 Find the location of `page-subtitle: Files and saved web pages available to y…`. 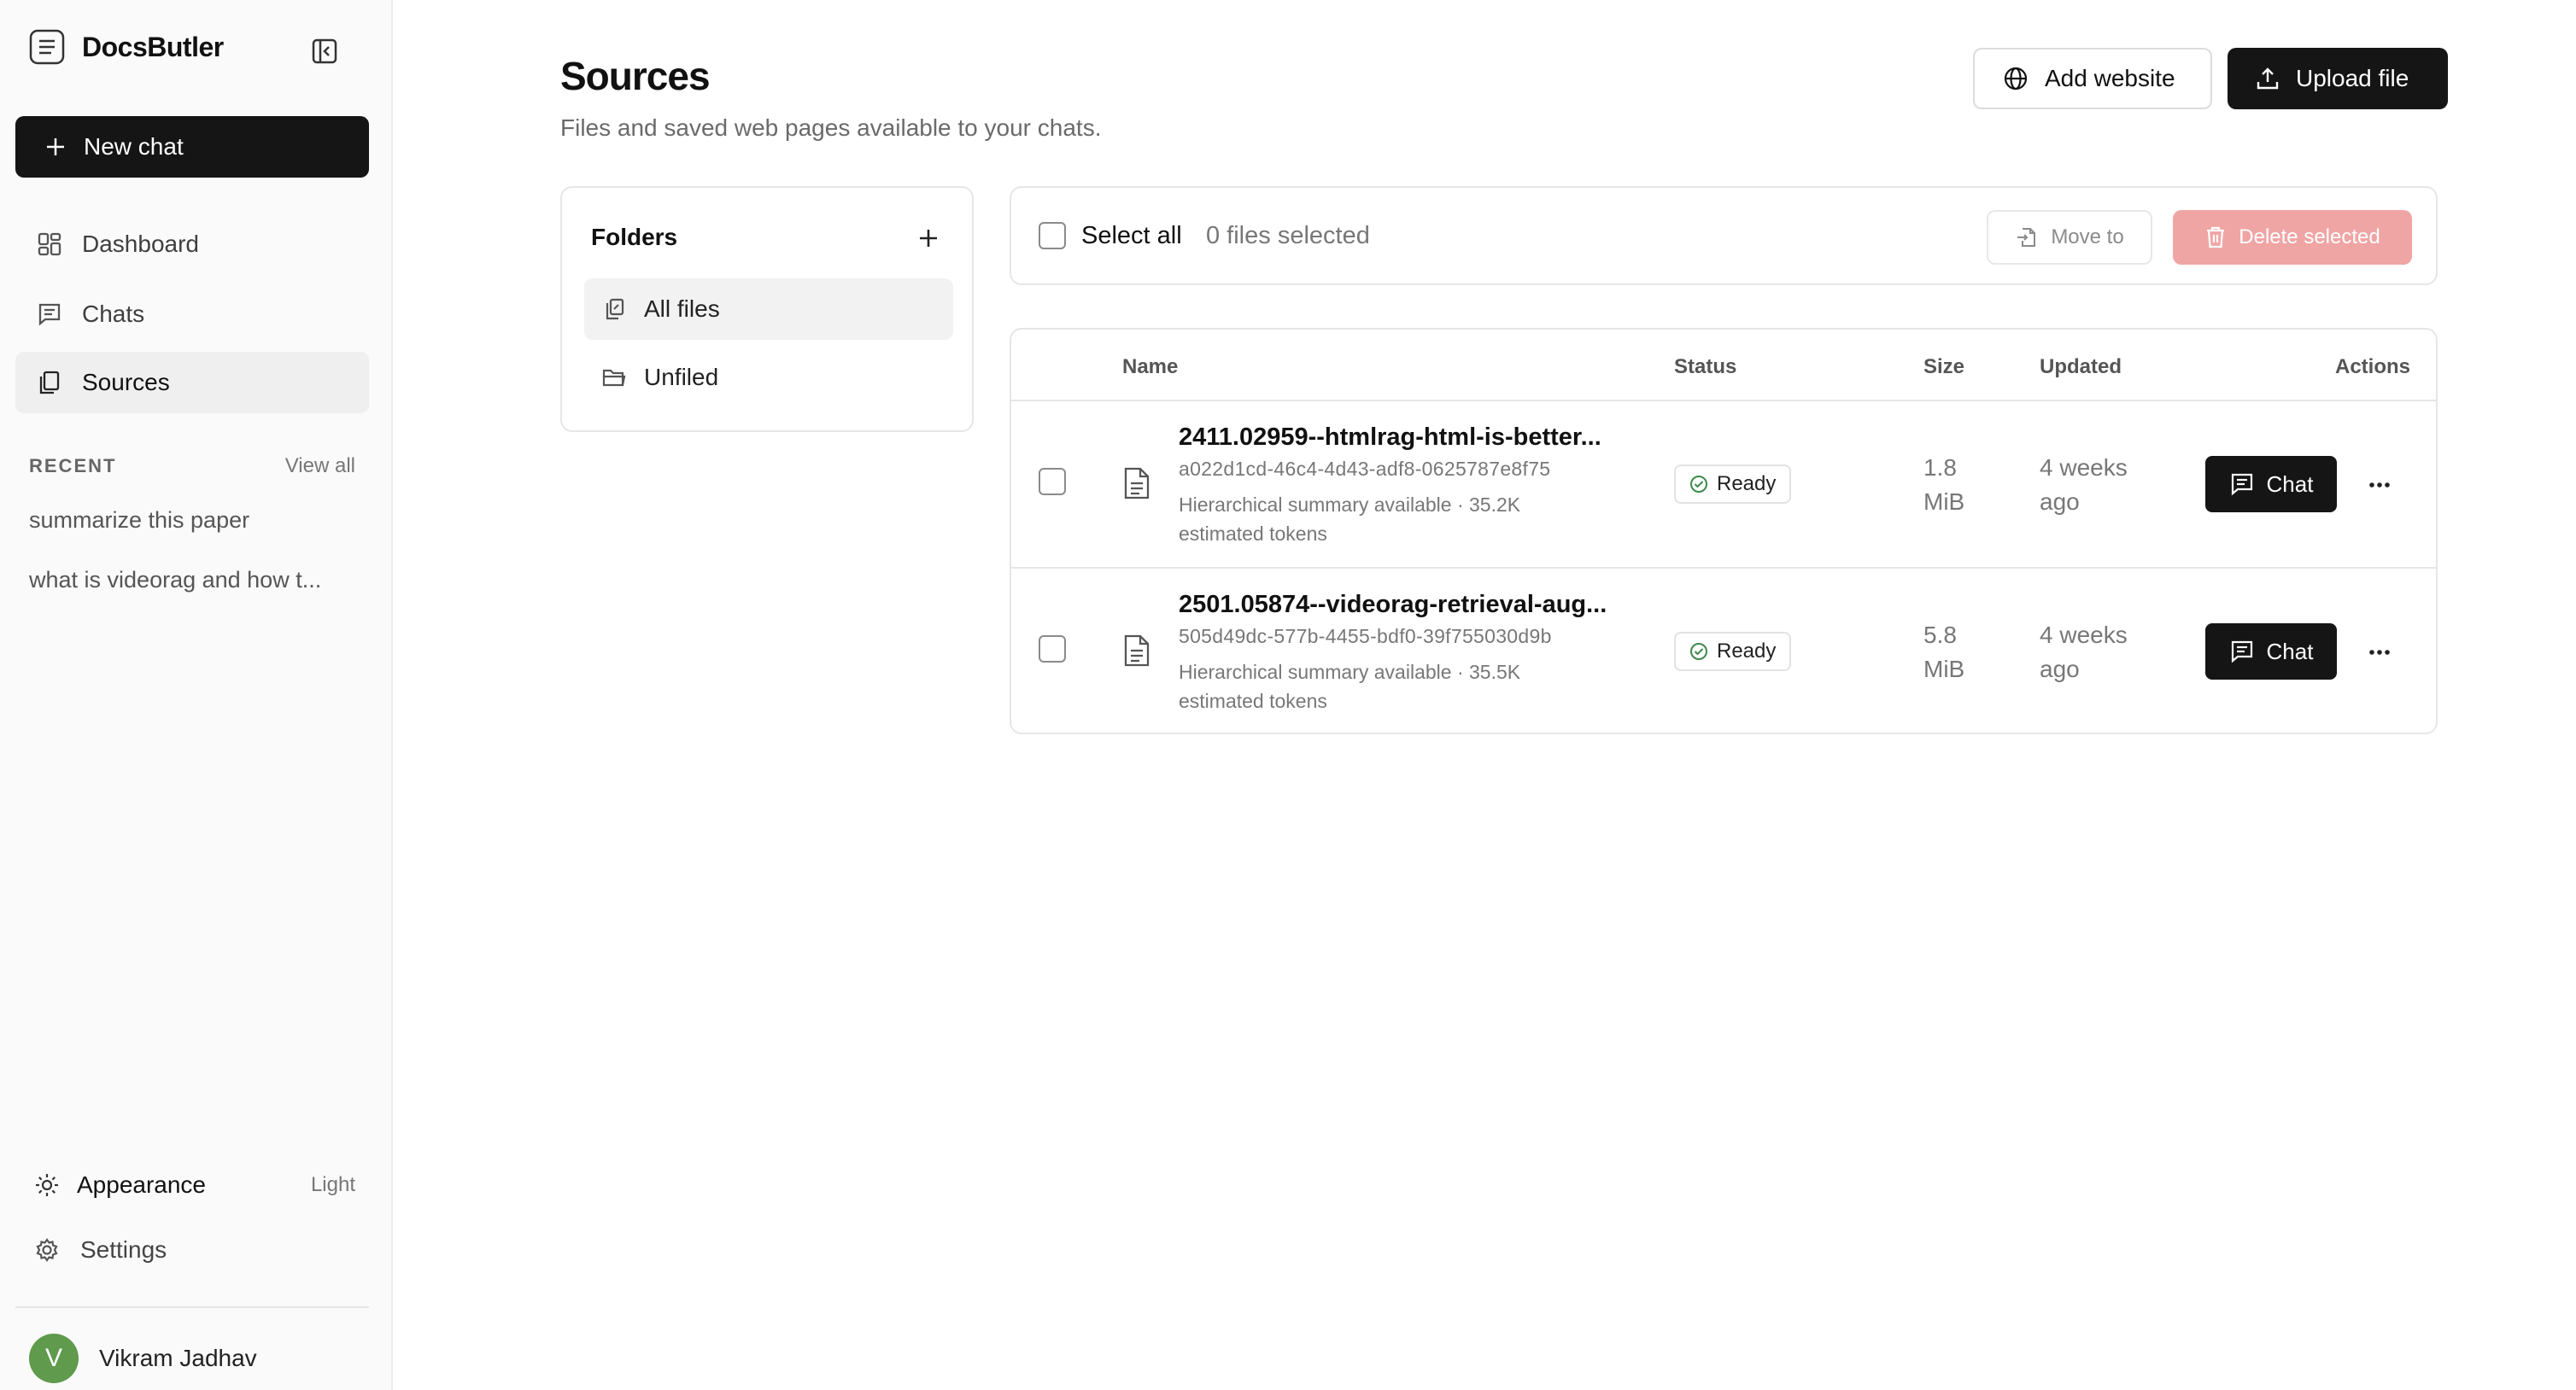

page-subtitle: Files and saved web pages available to y… is located at coordinates (831, 127).